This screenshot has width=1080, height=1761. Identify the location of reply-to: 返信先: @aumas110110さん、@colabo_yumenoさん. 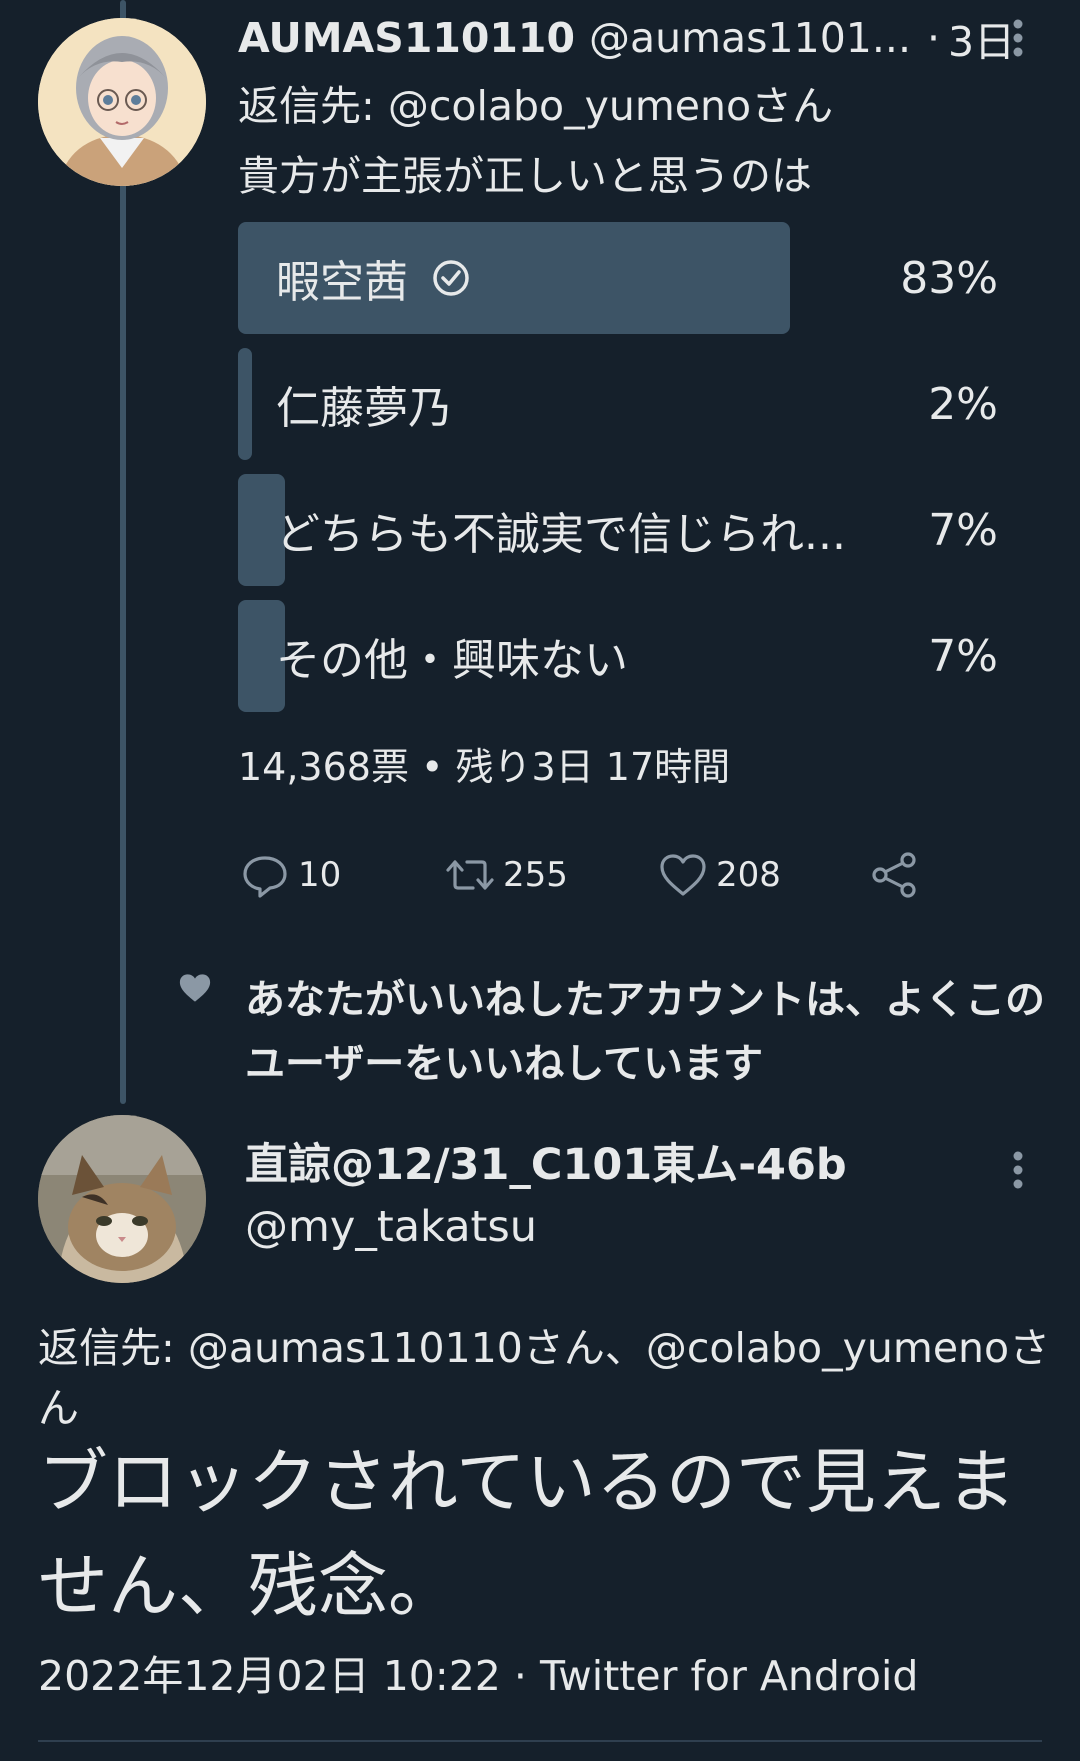
(548, 1378).